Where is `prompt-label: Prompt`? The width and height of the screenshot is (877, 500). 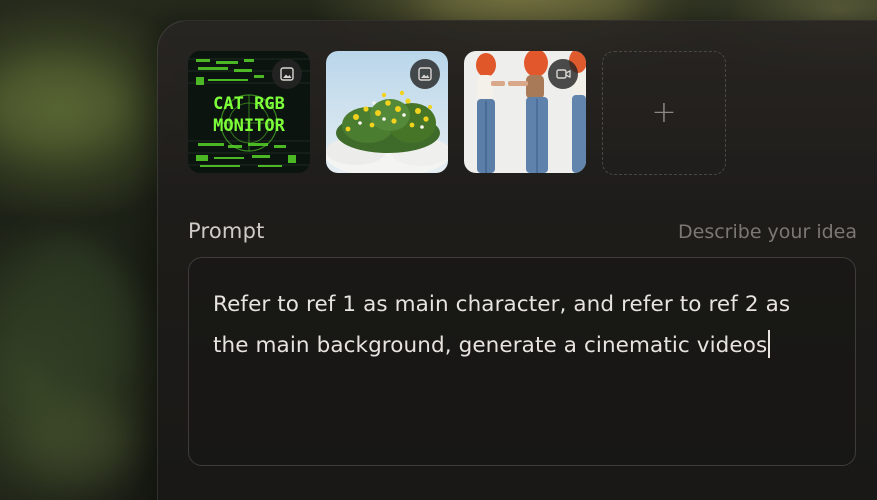
prompt-label: Prompt is located at coordinates (226, 231).